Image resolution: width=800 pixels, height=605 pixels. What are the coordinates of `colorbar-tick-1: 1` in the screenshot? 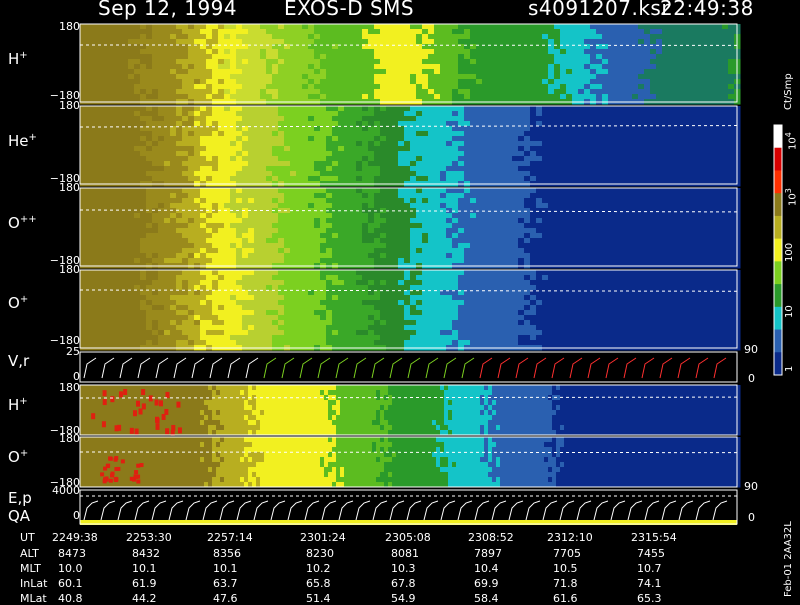 It's located at (789, 369).